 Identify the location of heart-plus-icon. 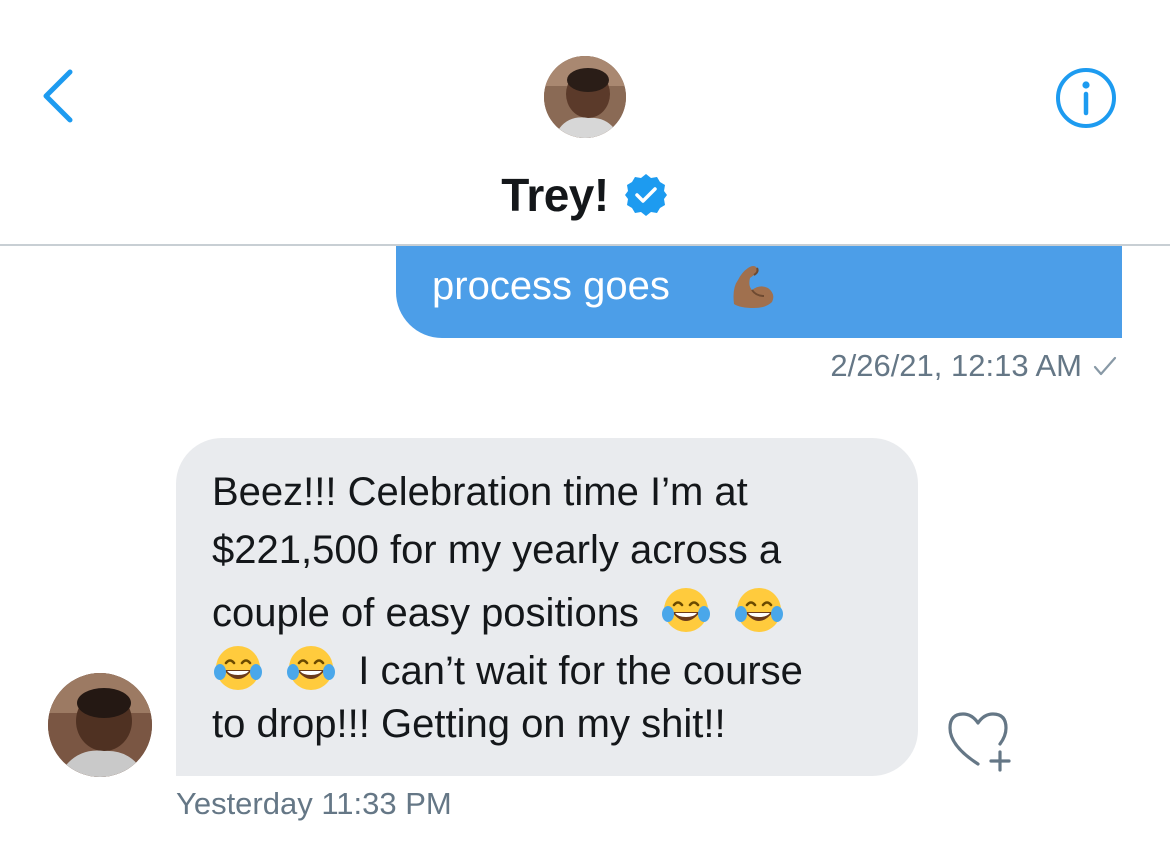
(979, 742).